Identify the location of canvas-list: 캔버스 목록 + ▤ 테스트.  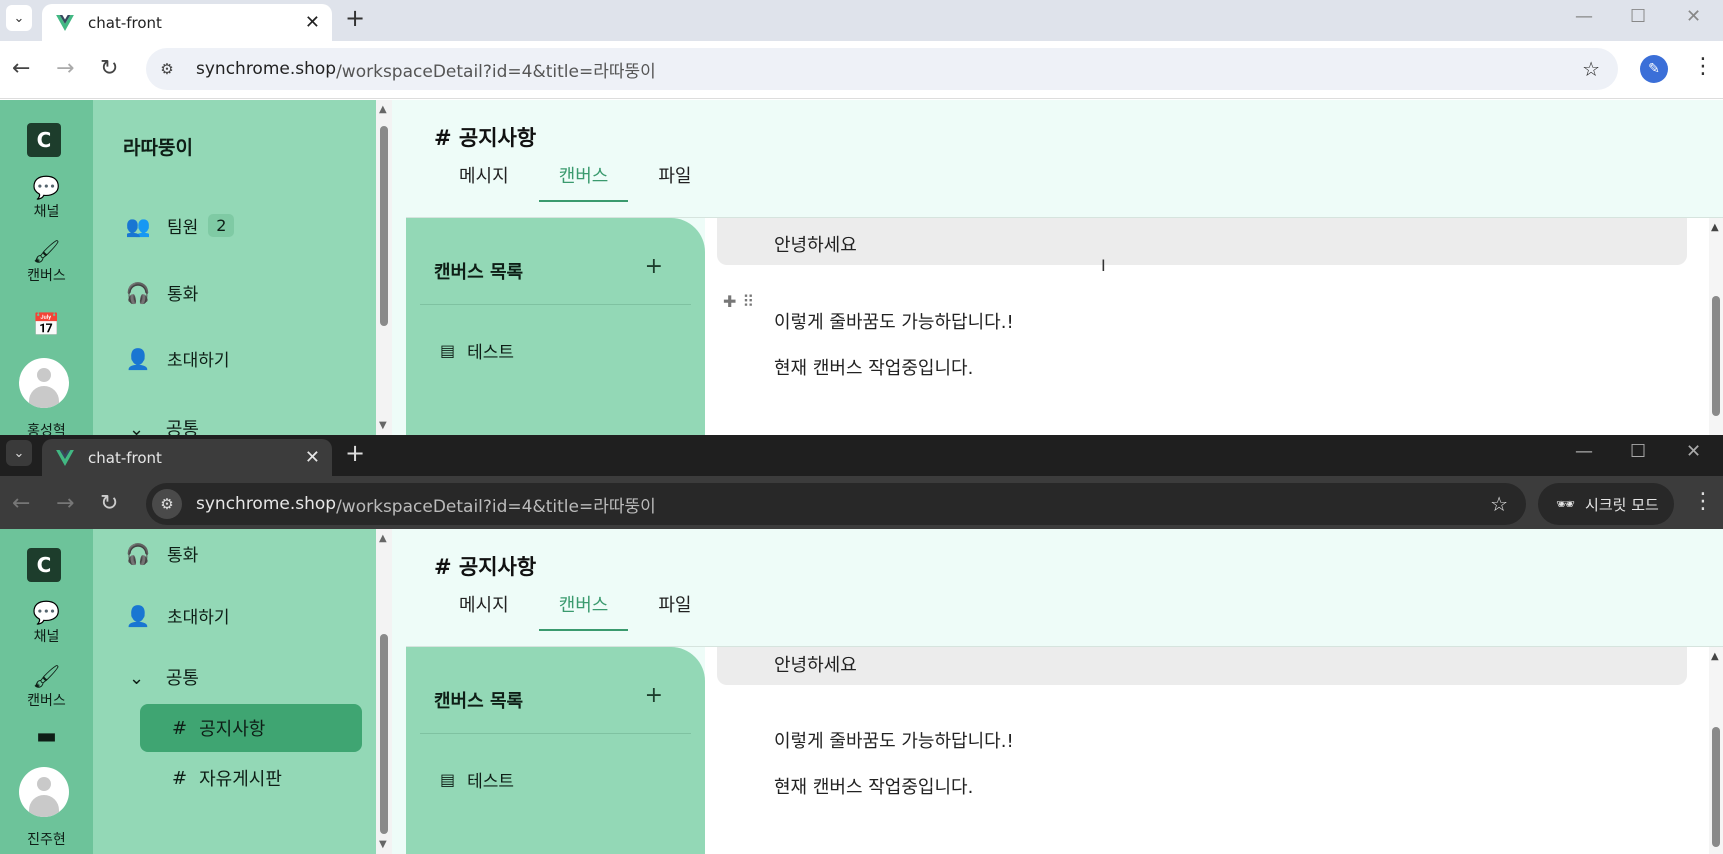
(555, 326).